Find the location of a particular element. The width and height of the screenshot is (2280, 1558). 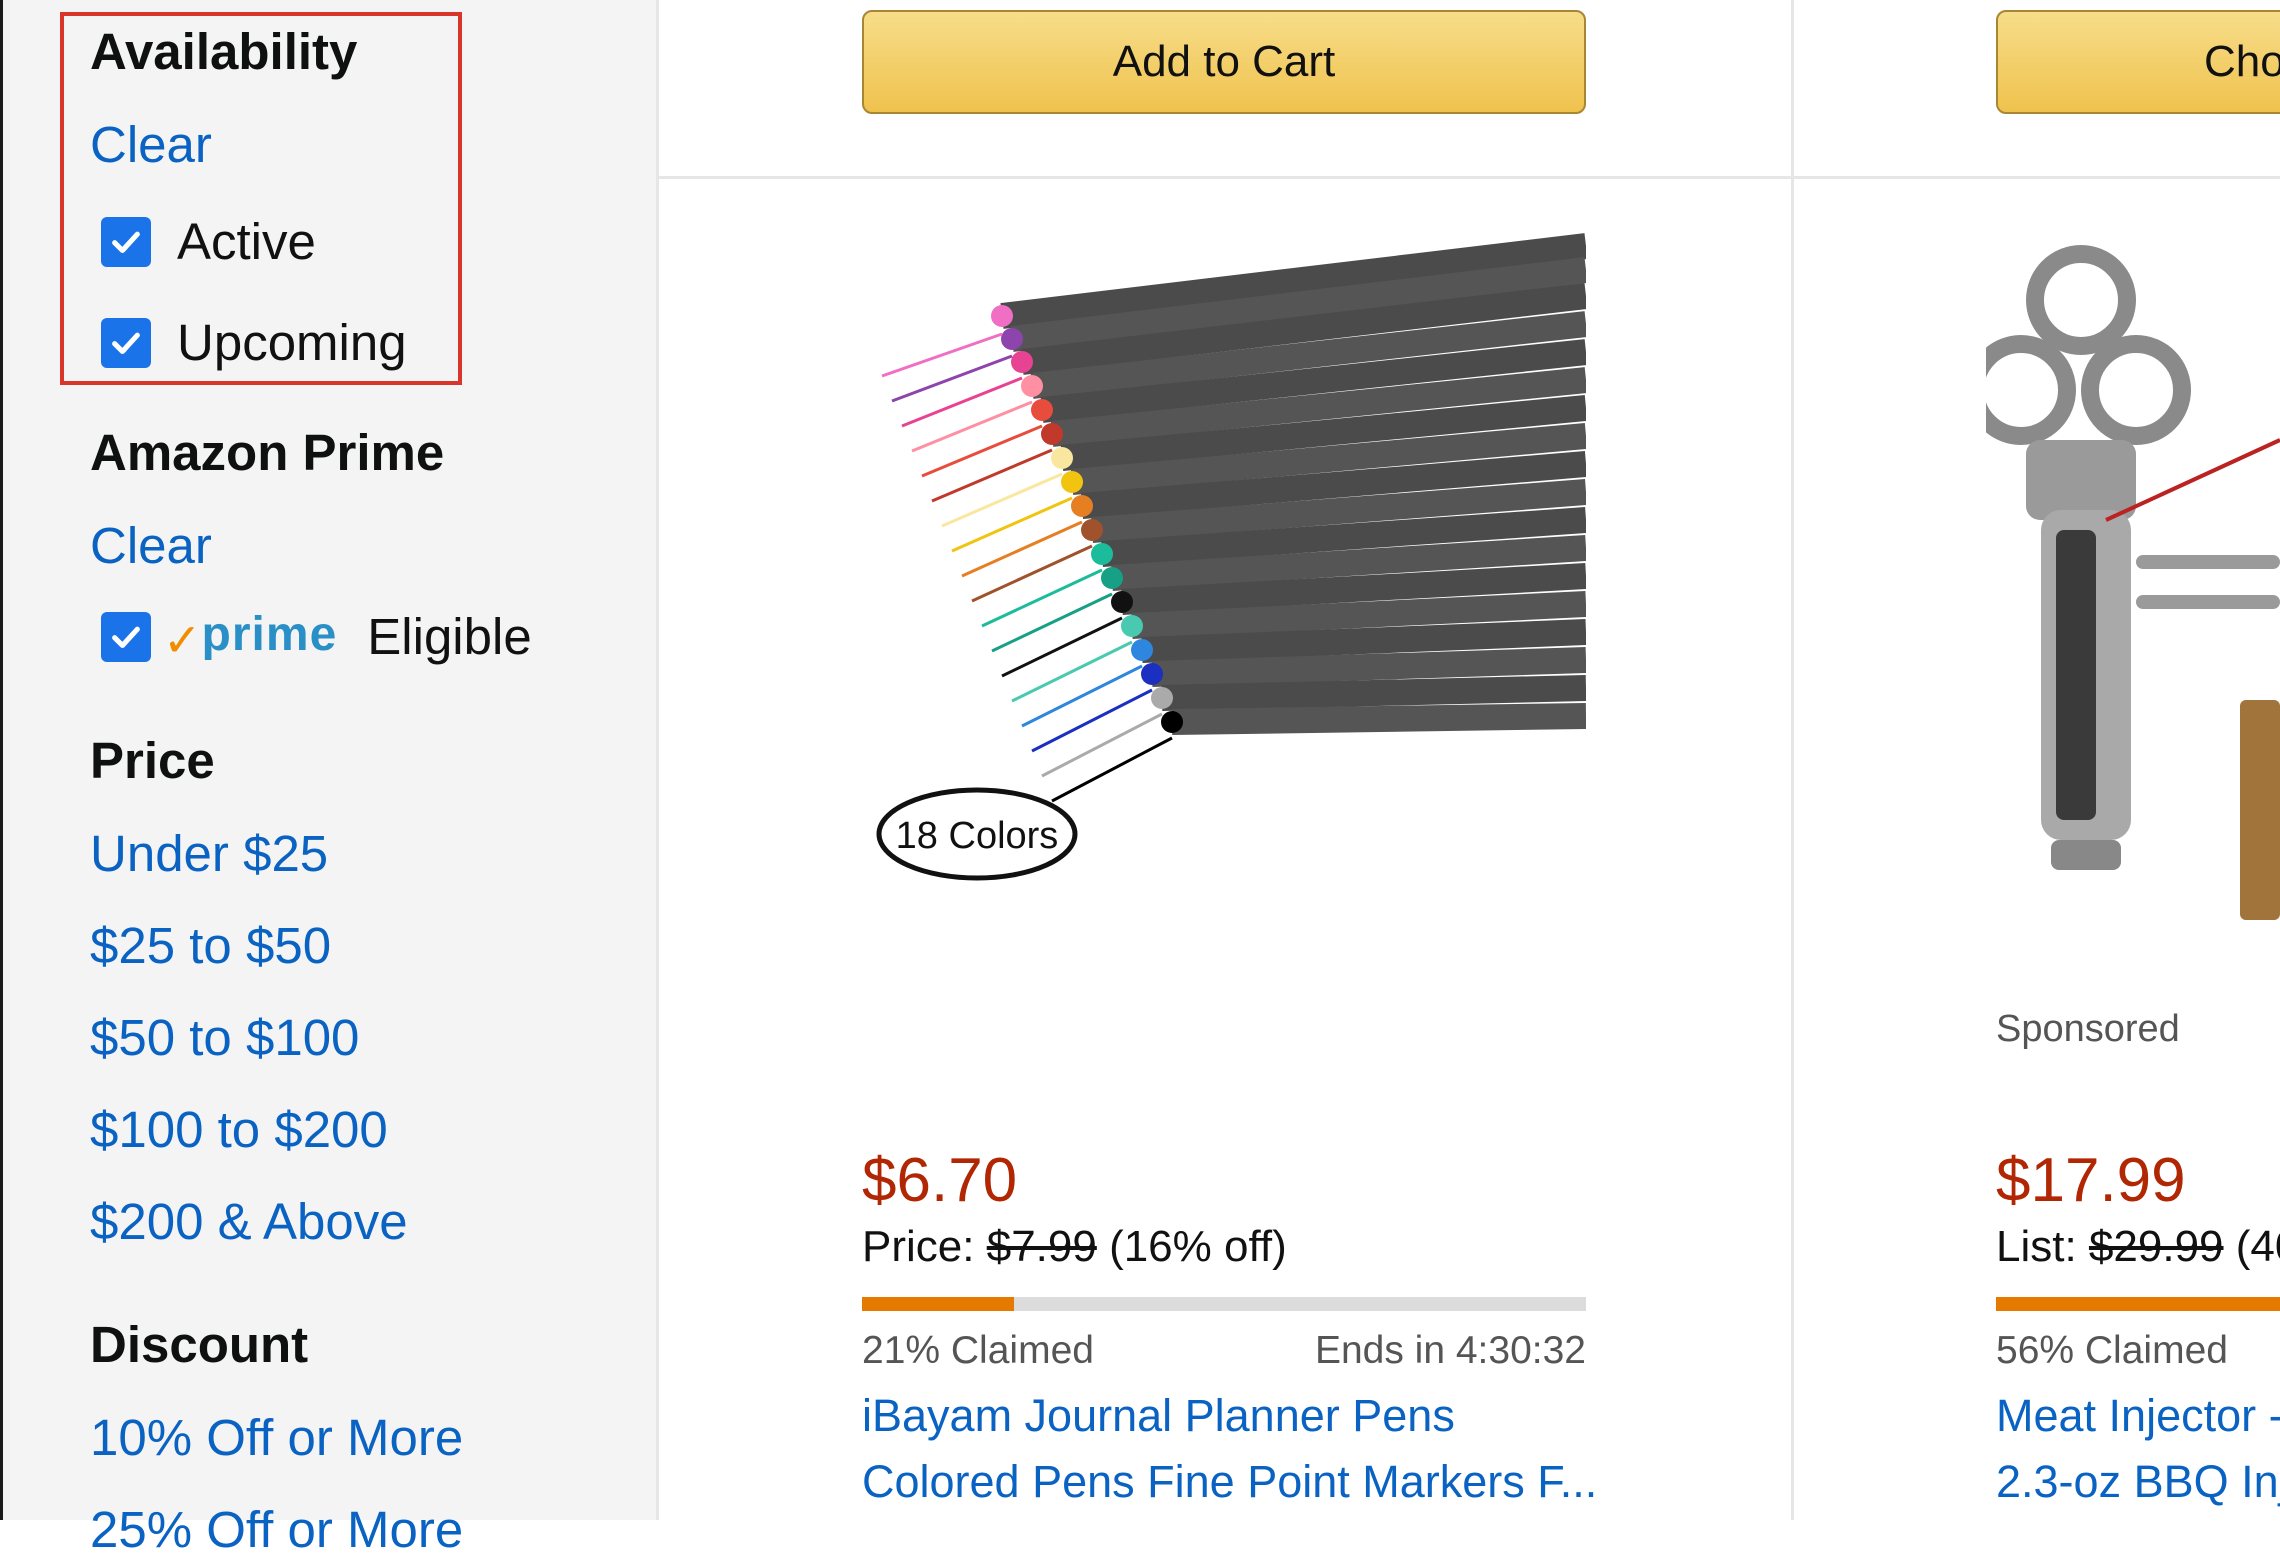

prime-logo-icon: ✓ prime is located at coordinates (250, 636).